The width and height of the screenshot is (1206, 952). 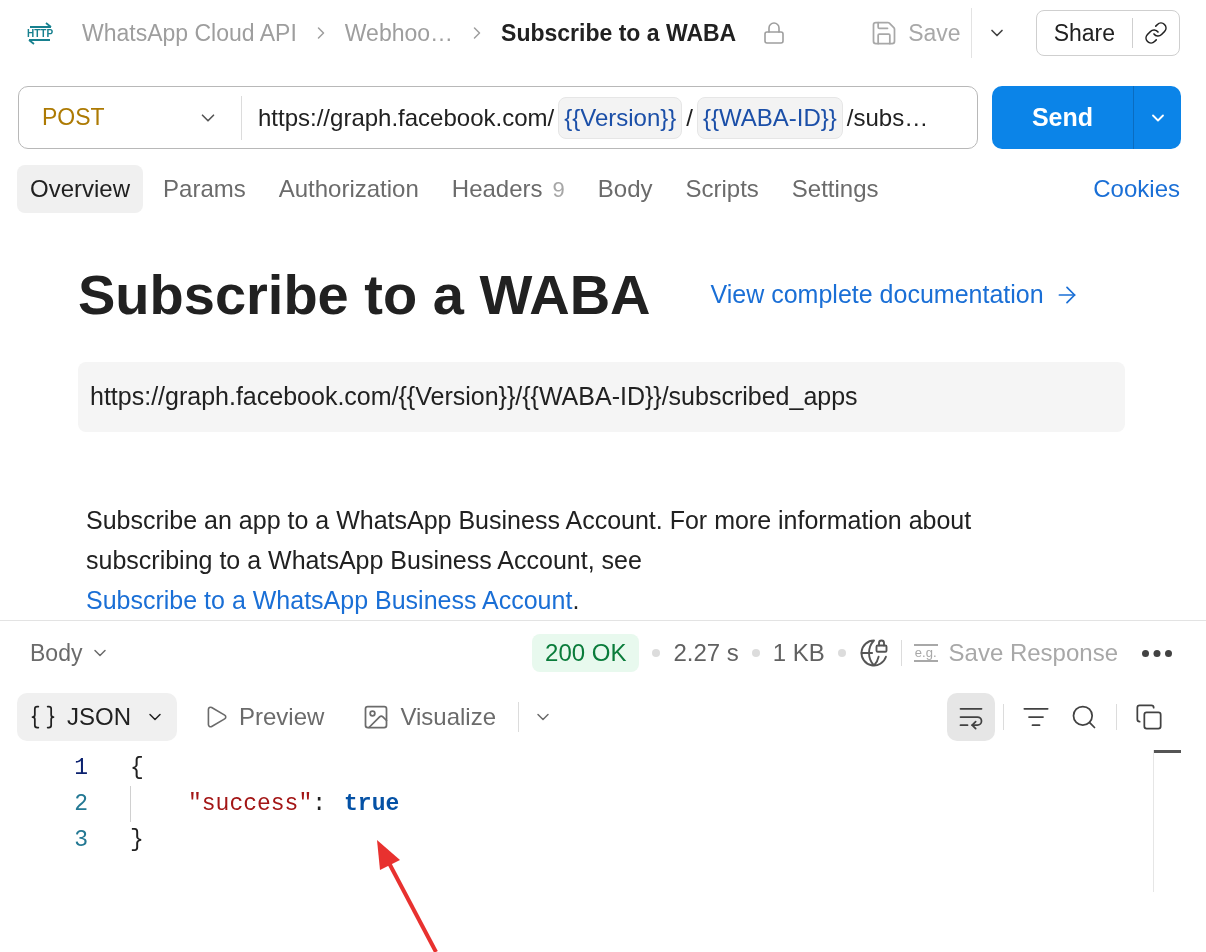 I want to click on ellipsis-icon, so click(x=1157, y=653).